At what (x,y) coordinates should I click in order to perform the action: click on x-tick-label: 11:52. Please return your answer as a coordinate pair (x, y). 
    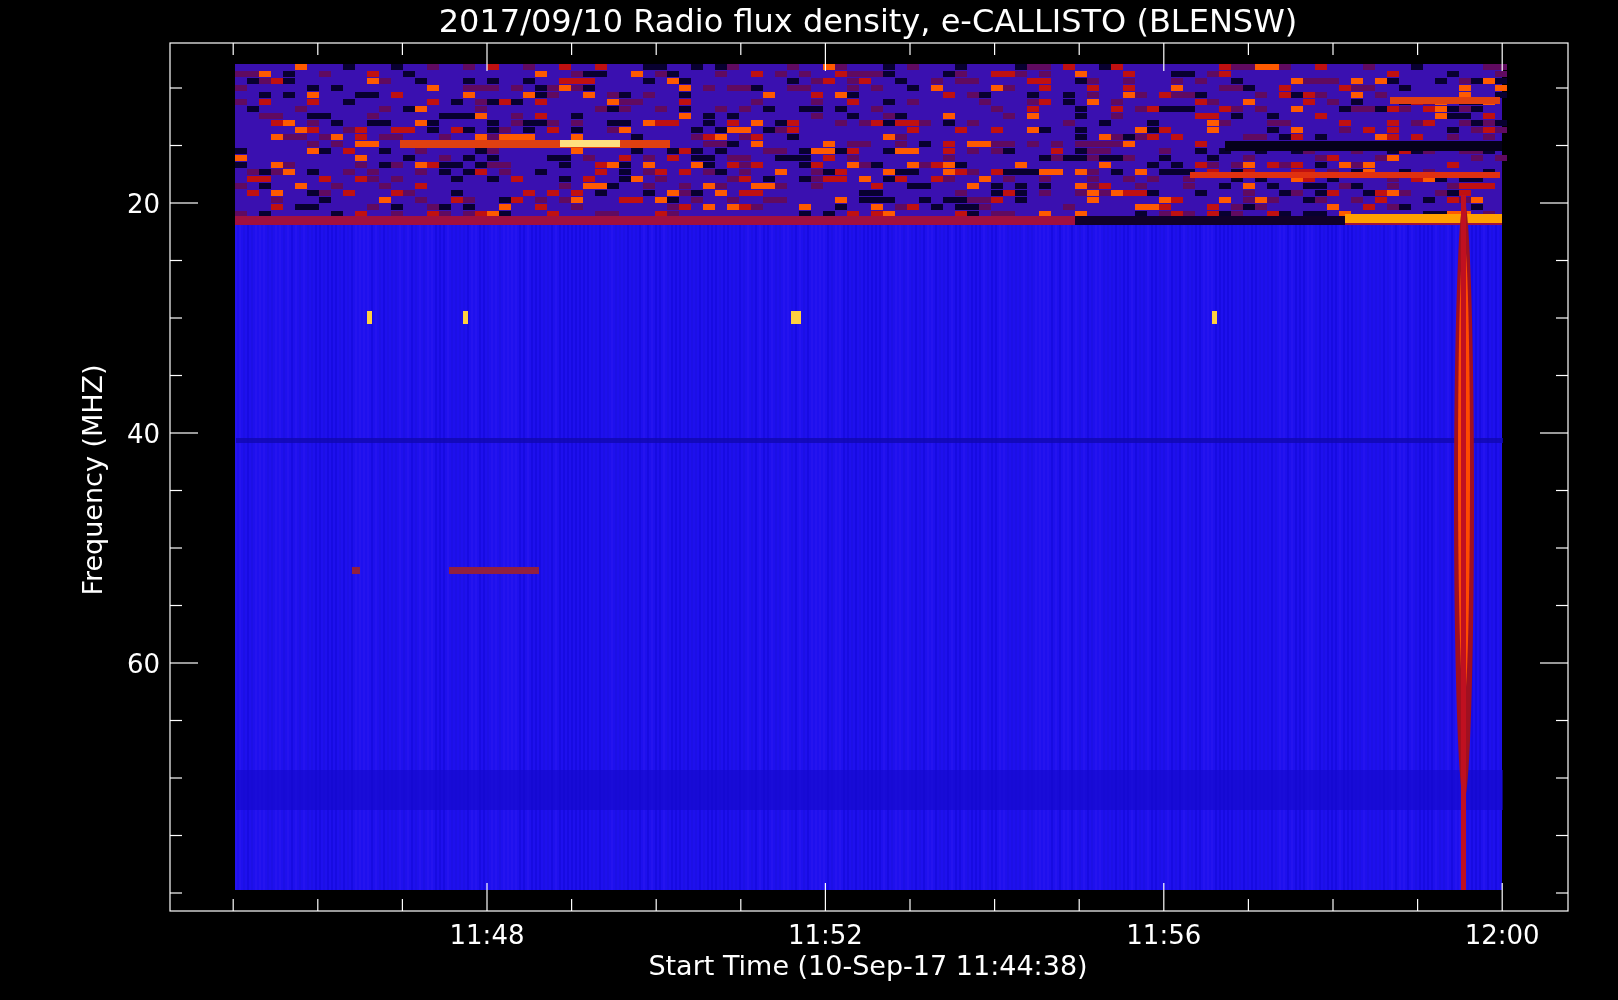
    Looking at the image, I should click on (825, 935).